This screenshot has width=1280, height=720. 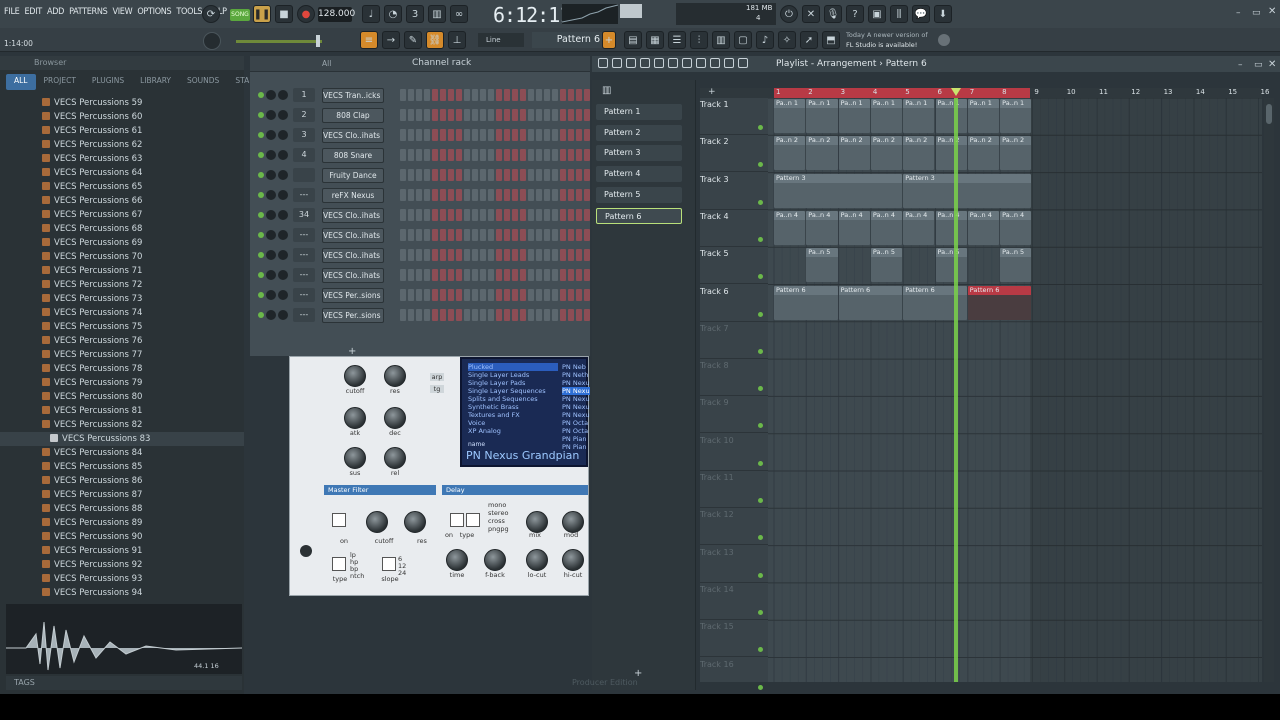 What do you see at coordinates (304, 155) in the screenshot?
I see `channel-number: 4` at bounding box center [304, 155].